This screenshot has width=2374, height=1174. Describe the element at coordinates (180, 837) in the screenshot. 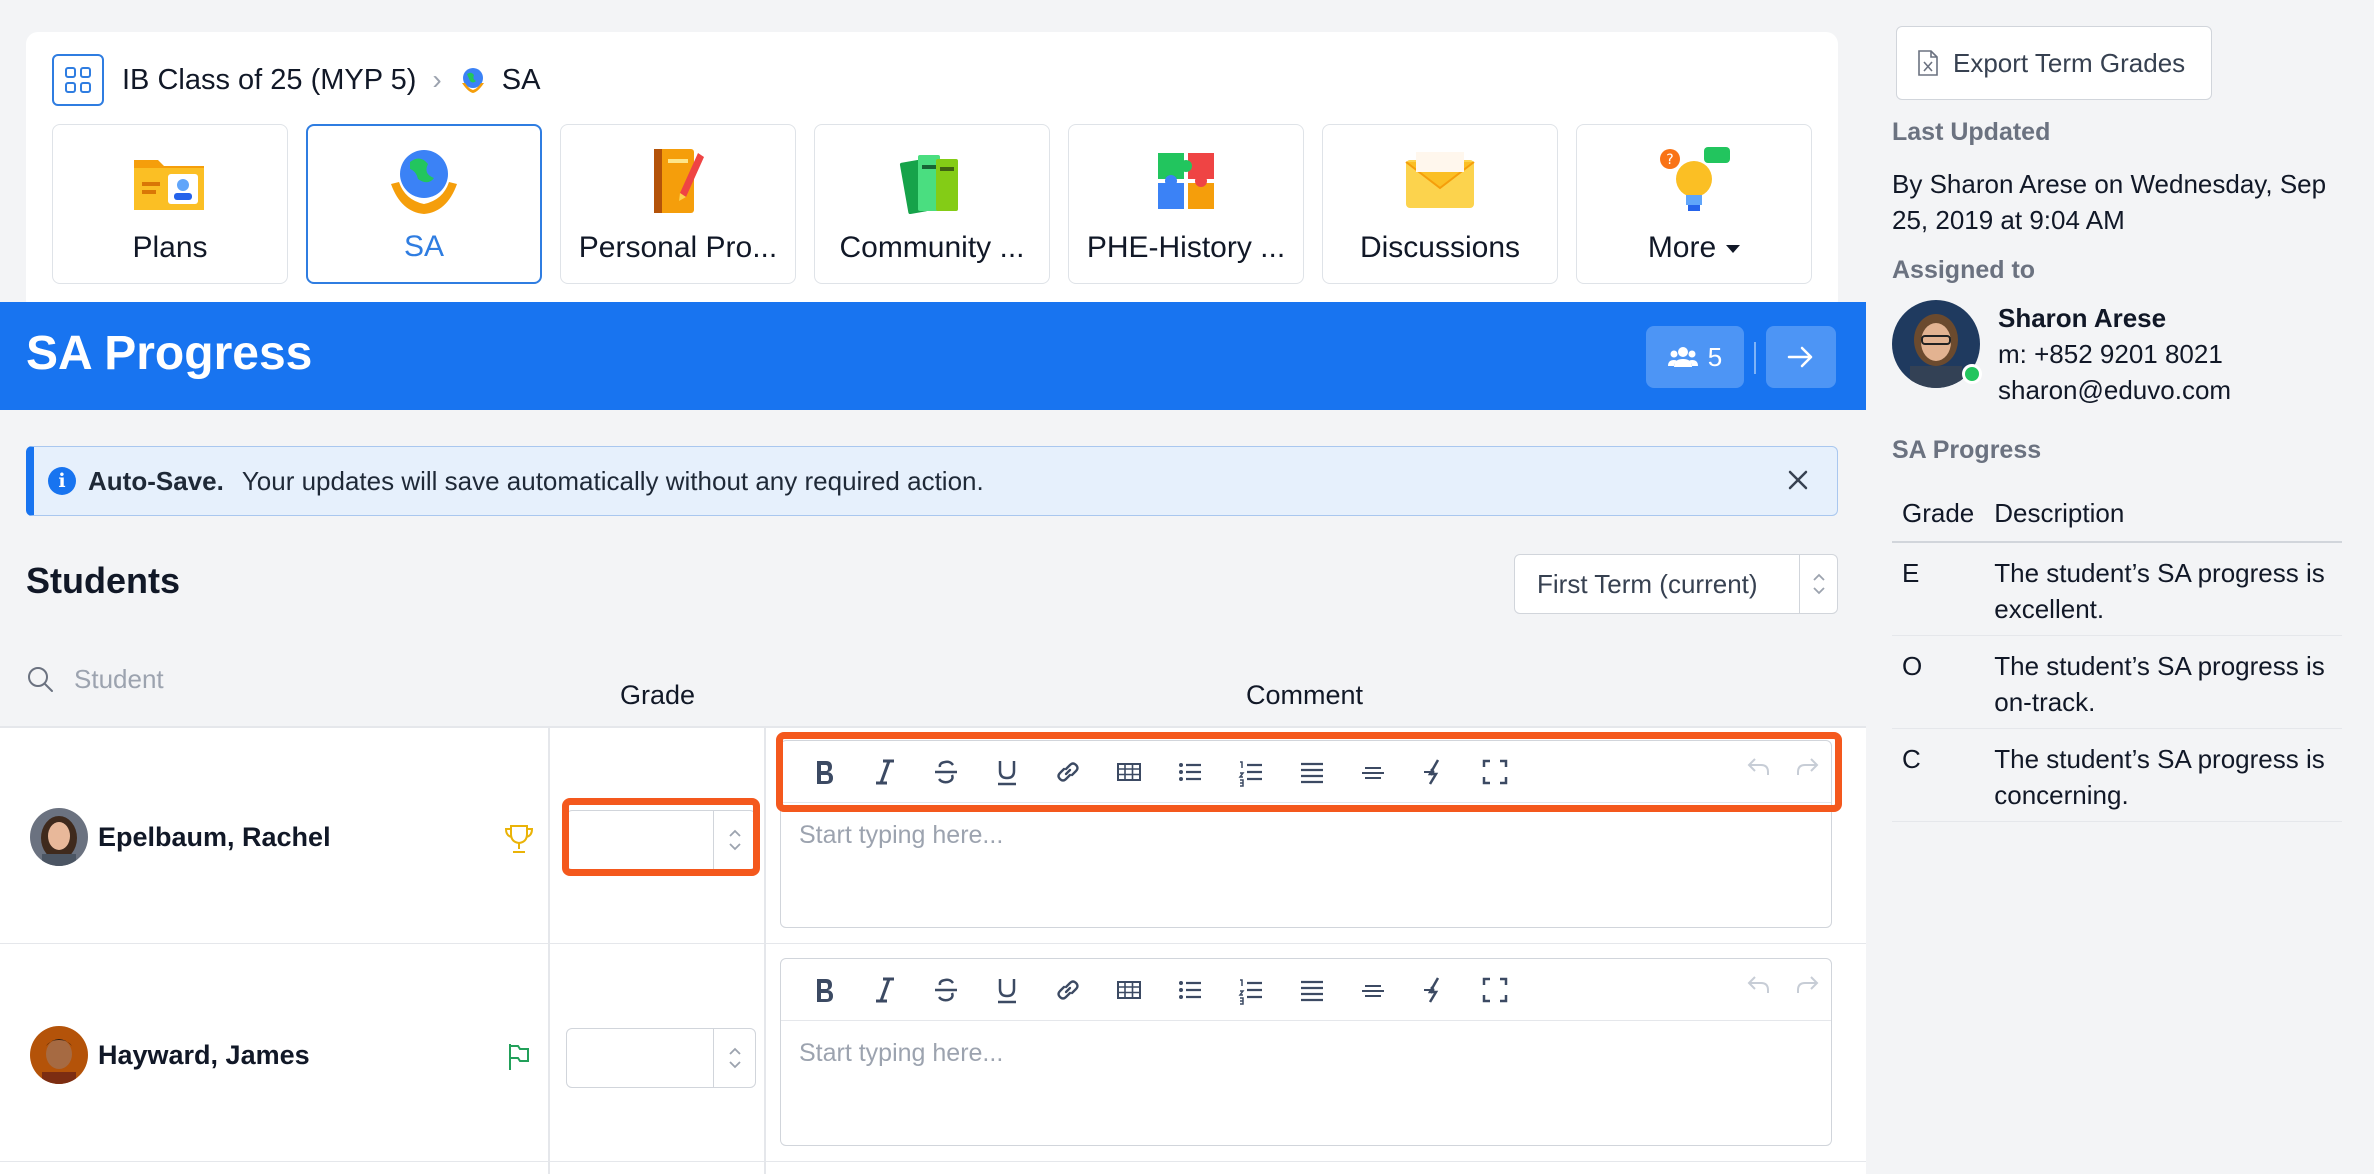

I see `student-cell: Epelbaum, Rachel` at that location.